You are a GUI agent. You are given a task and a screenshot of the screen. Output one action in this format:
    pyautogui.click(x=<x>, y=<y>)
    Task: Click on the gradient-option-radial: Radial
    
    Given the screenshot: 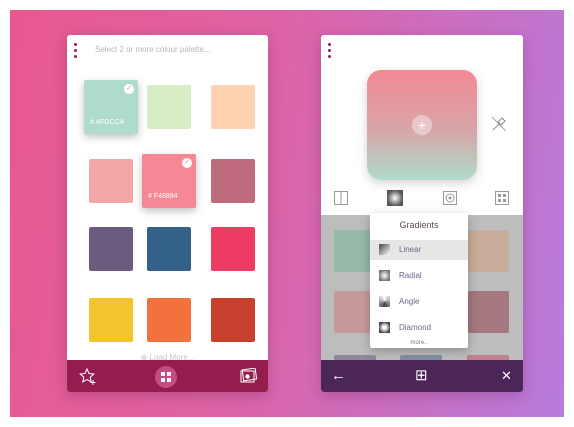 What is the action you would take?
    pyautogui.click(x=419, y=276)
    